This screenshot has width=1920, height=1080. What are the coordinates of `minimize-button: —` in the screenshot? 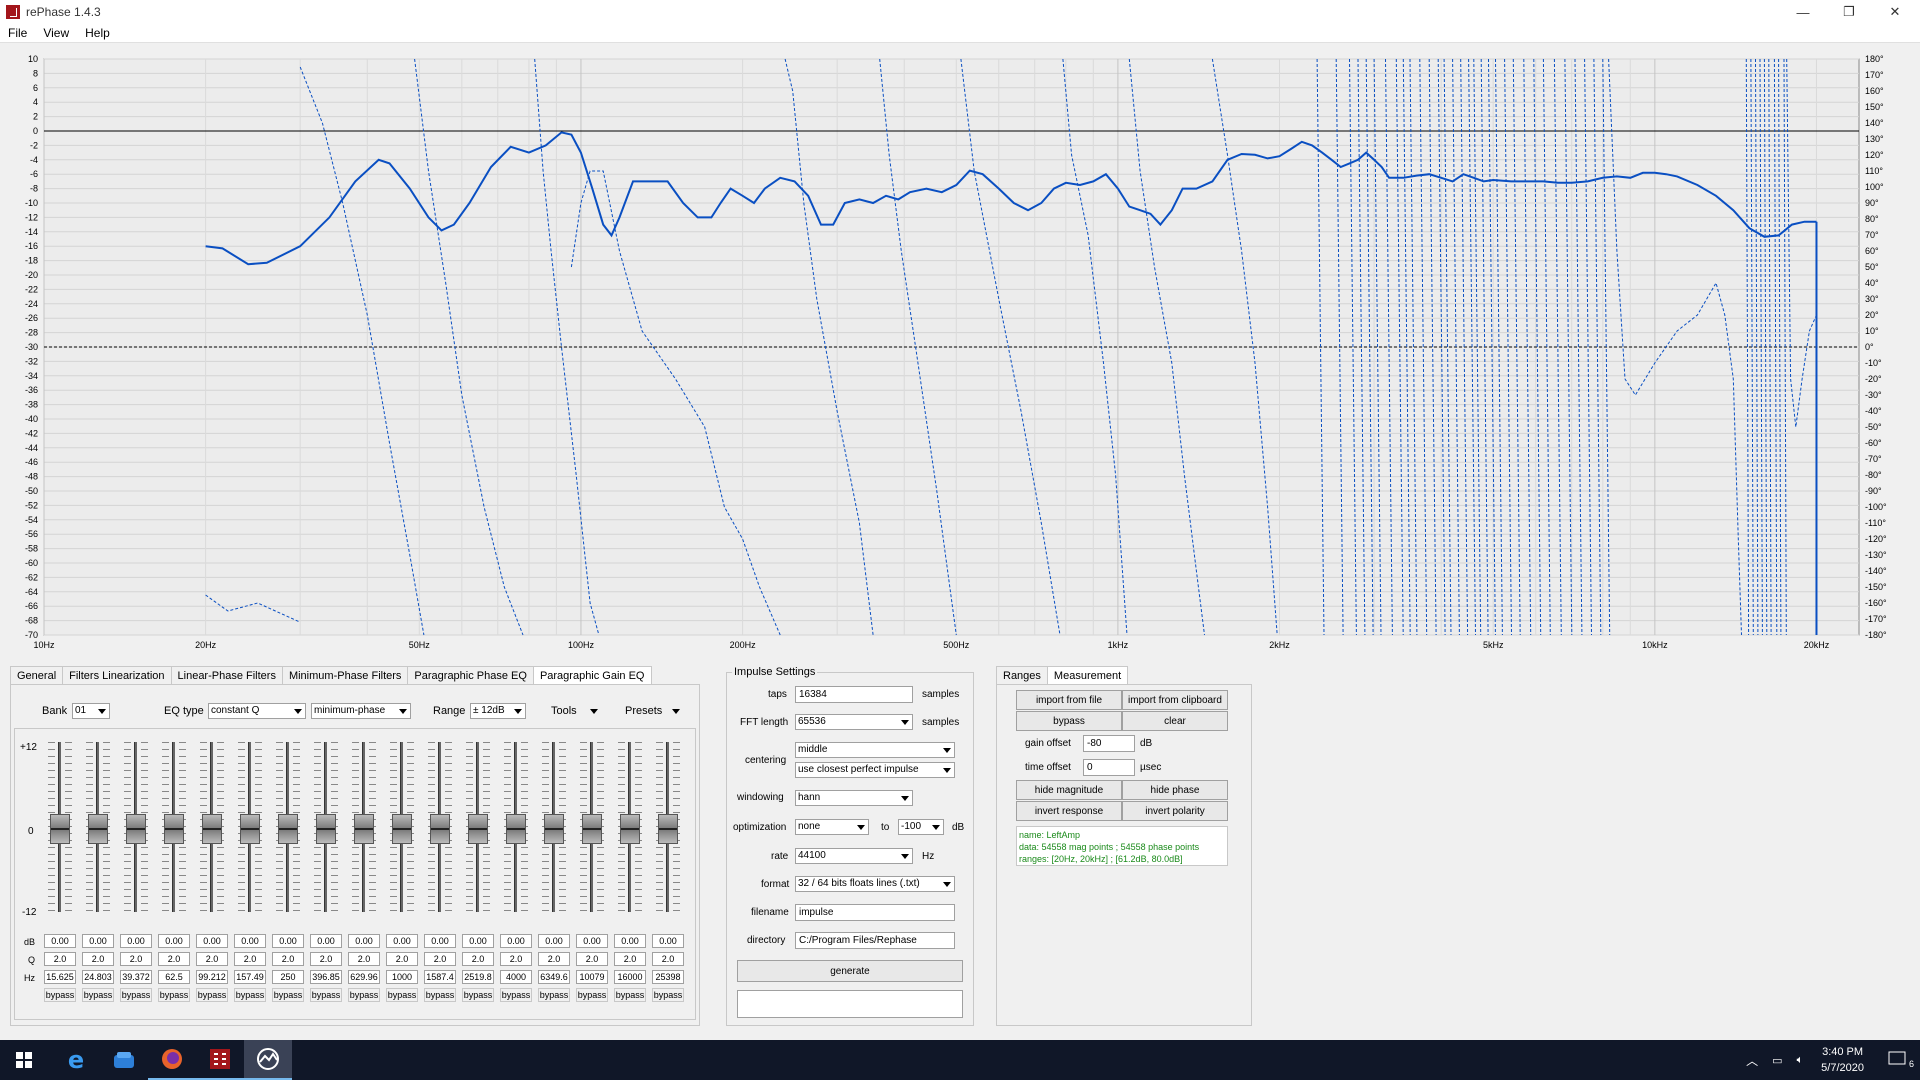 It's located at (1803, 12).